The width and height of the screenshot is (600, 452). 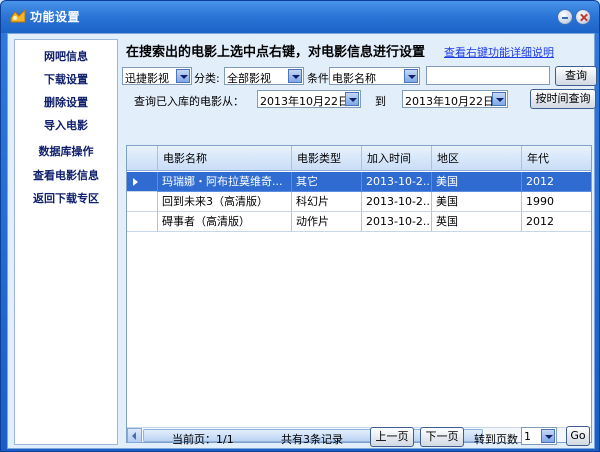 What do you see at coordinates (539, 436) in the screenshot?
I see `page-number-select: 1` at bounding box center [539, 436].